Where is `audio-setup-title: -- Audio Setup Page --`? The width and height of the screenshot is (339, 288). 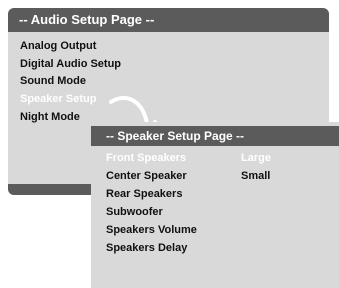 audio-setup-title: -- Audio Setup Page -- is located at coordinates (168, 20).